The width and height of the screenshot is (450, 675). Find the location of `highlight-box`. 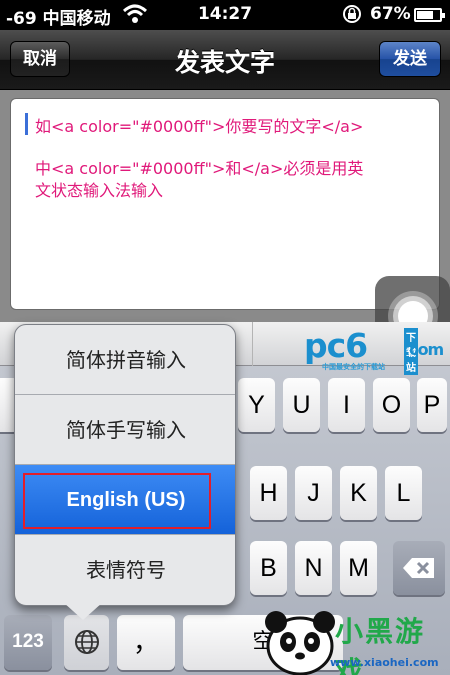

highlight-box is located at coordinates (117, 501).